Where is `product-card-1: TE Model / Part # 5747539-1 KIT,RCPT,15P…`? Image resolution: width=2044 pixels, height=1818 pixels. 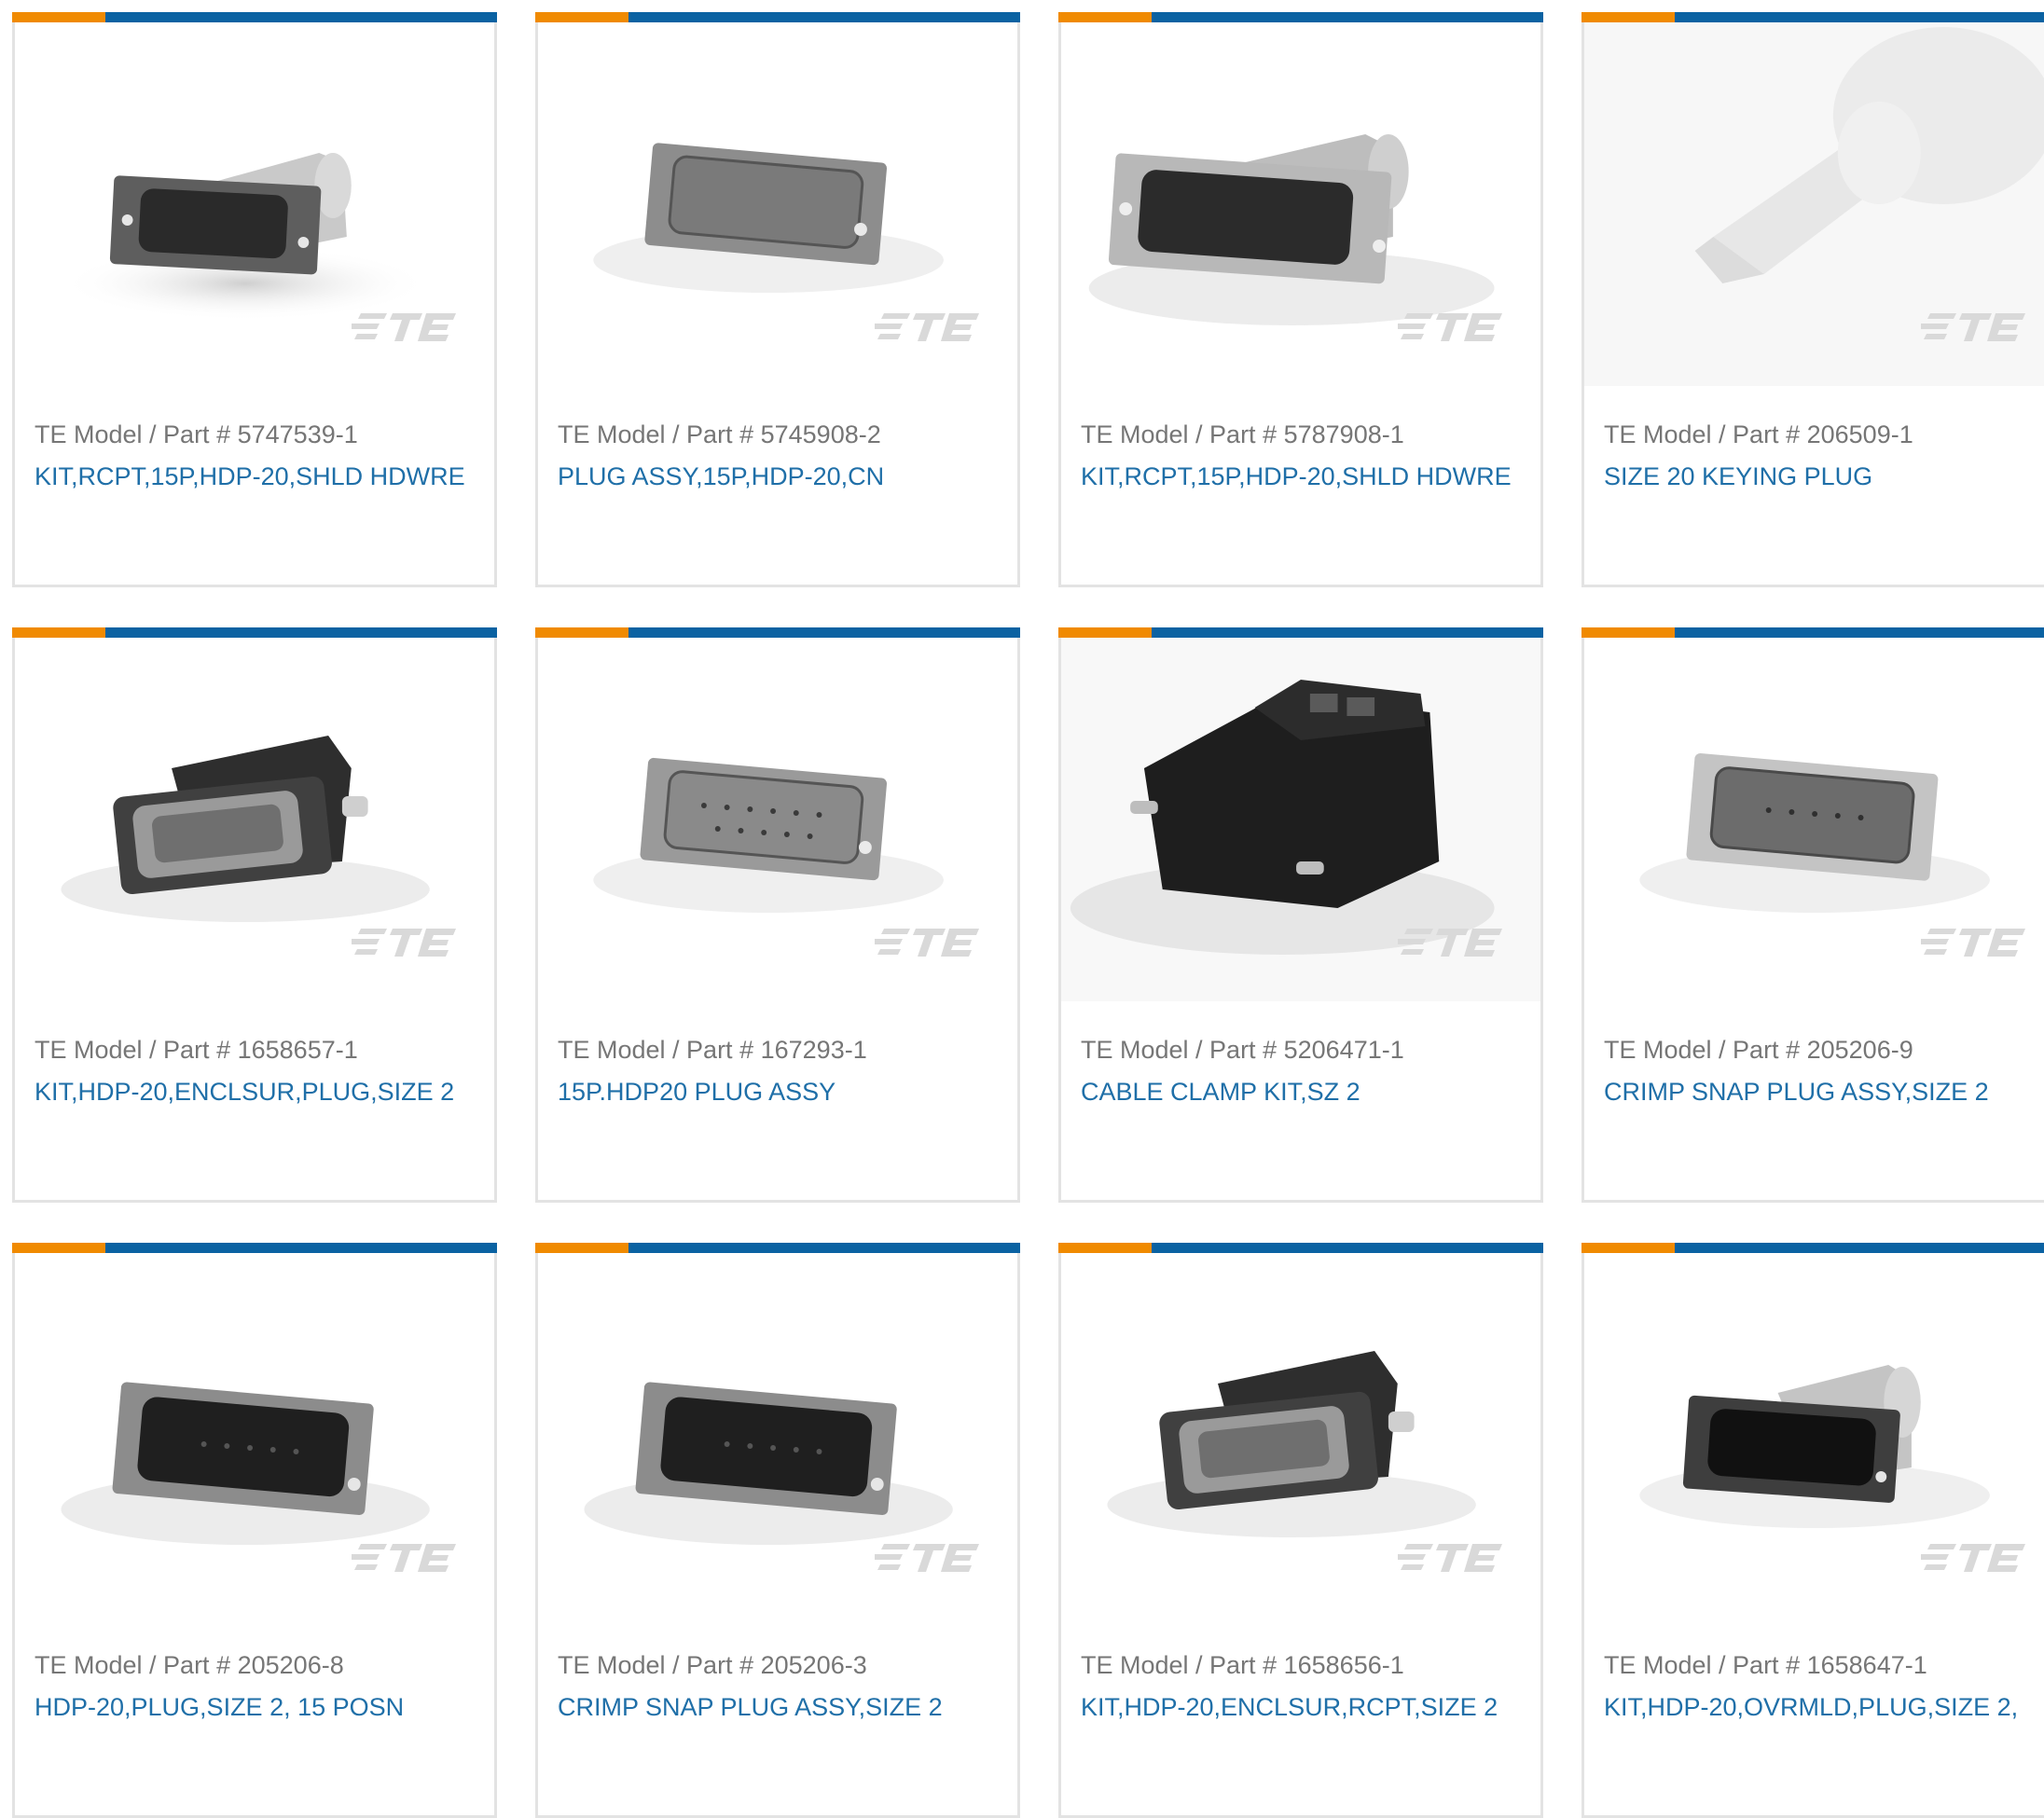
product-card-1: TE Model / Part # 5747539-1 KIT,RCPT,15P… is located at coordinates (254, 299).